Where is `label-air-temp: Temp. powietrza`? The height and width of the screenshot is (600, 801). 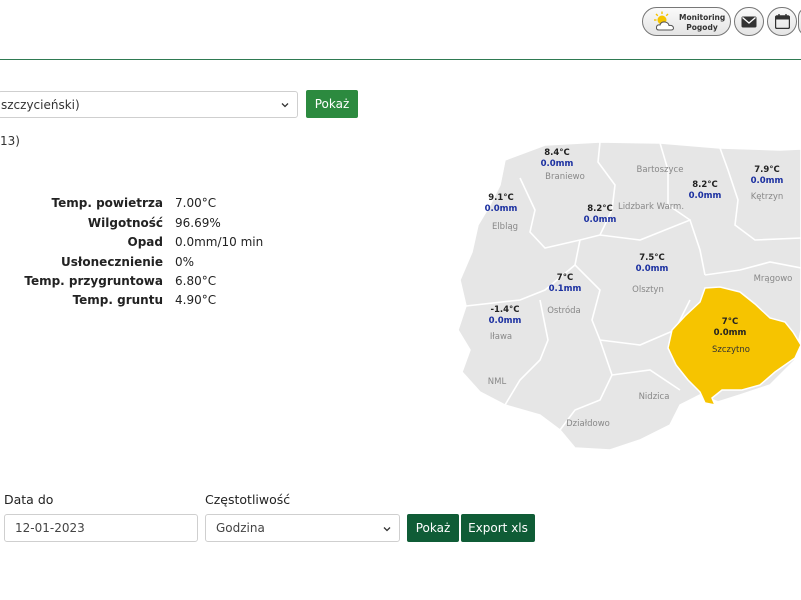 label-air-temp: Temp. powietrza is located at coordinates (107, 203).